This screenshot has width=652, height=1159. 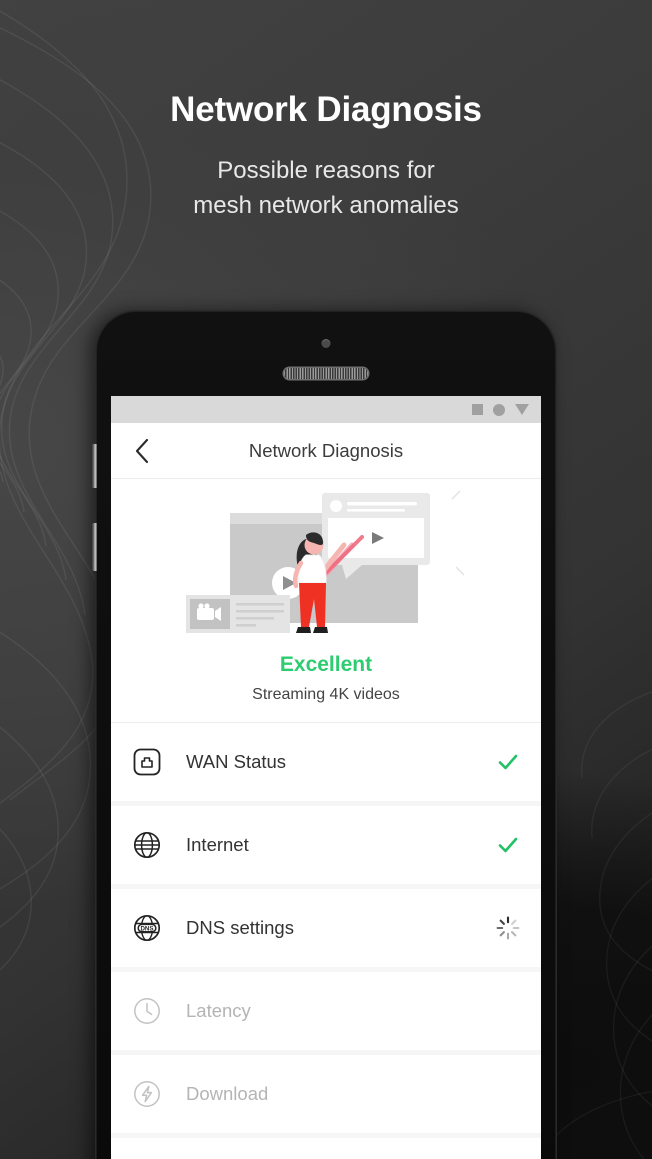 What do you see at coordinates (240, 927) in the screenshot?
I see `check-label: DNS settings` at bounding box center [240, 927].